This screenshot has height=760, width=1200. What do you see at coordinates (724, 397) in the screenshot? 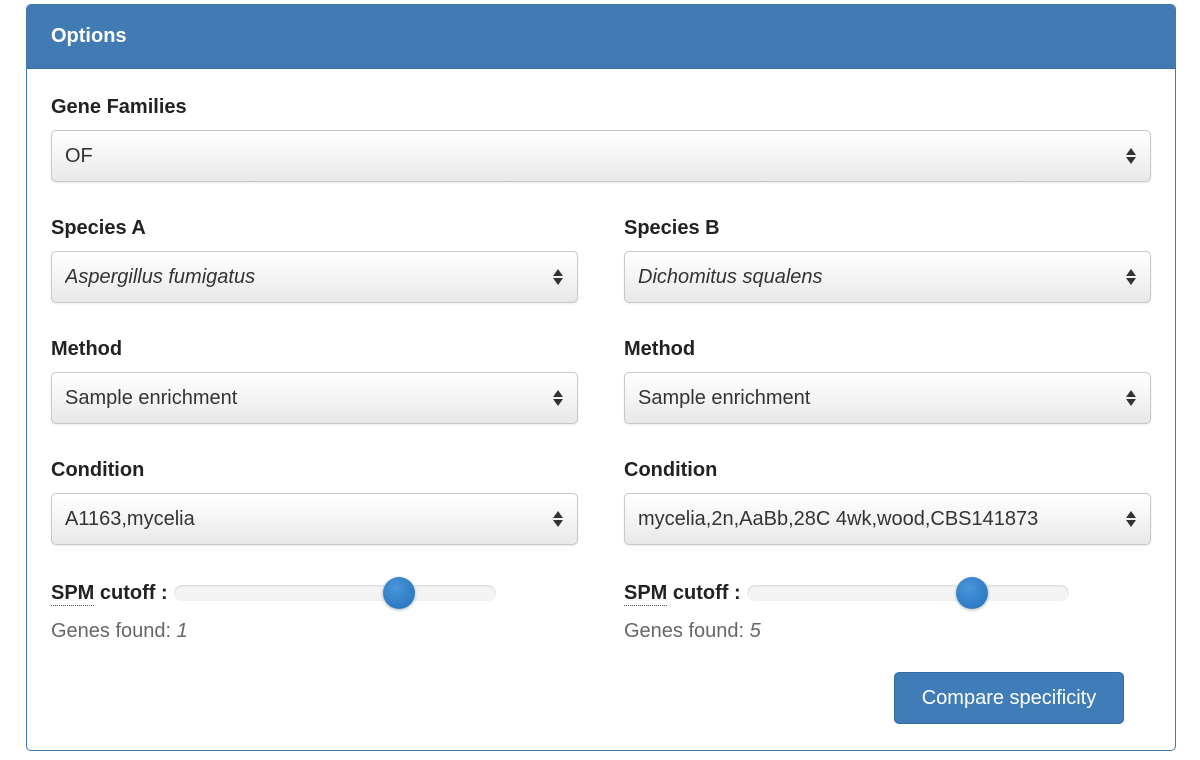
I see `method-b-value: Sample enrichment` at bounding box center [724, 397].